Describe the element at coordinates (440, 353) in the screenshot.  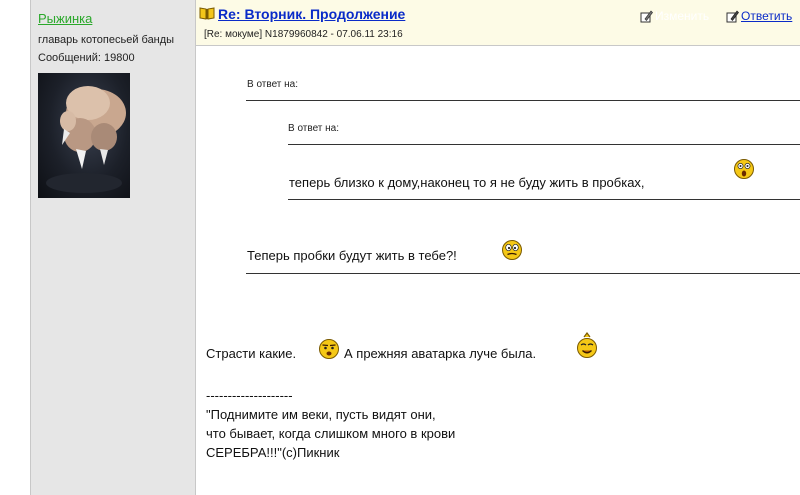
I see `message-text-part2: А прежняя аватарка луче была.` at that location.